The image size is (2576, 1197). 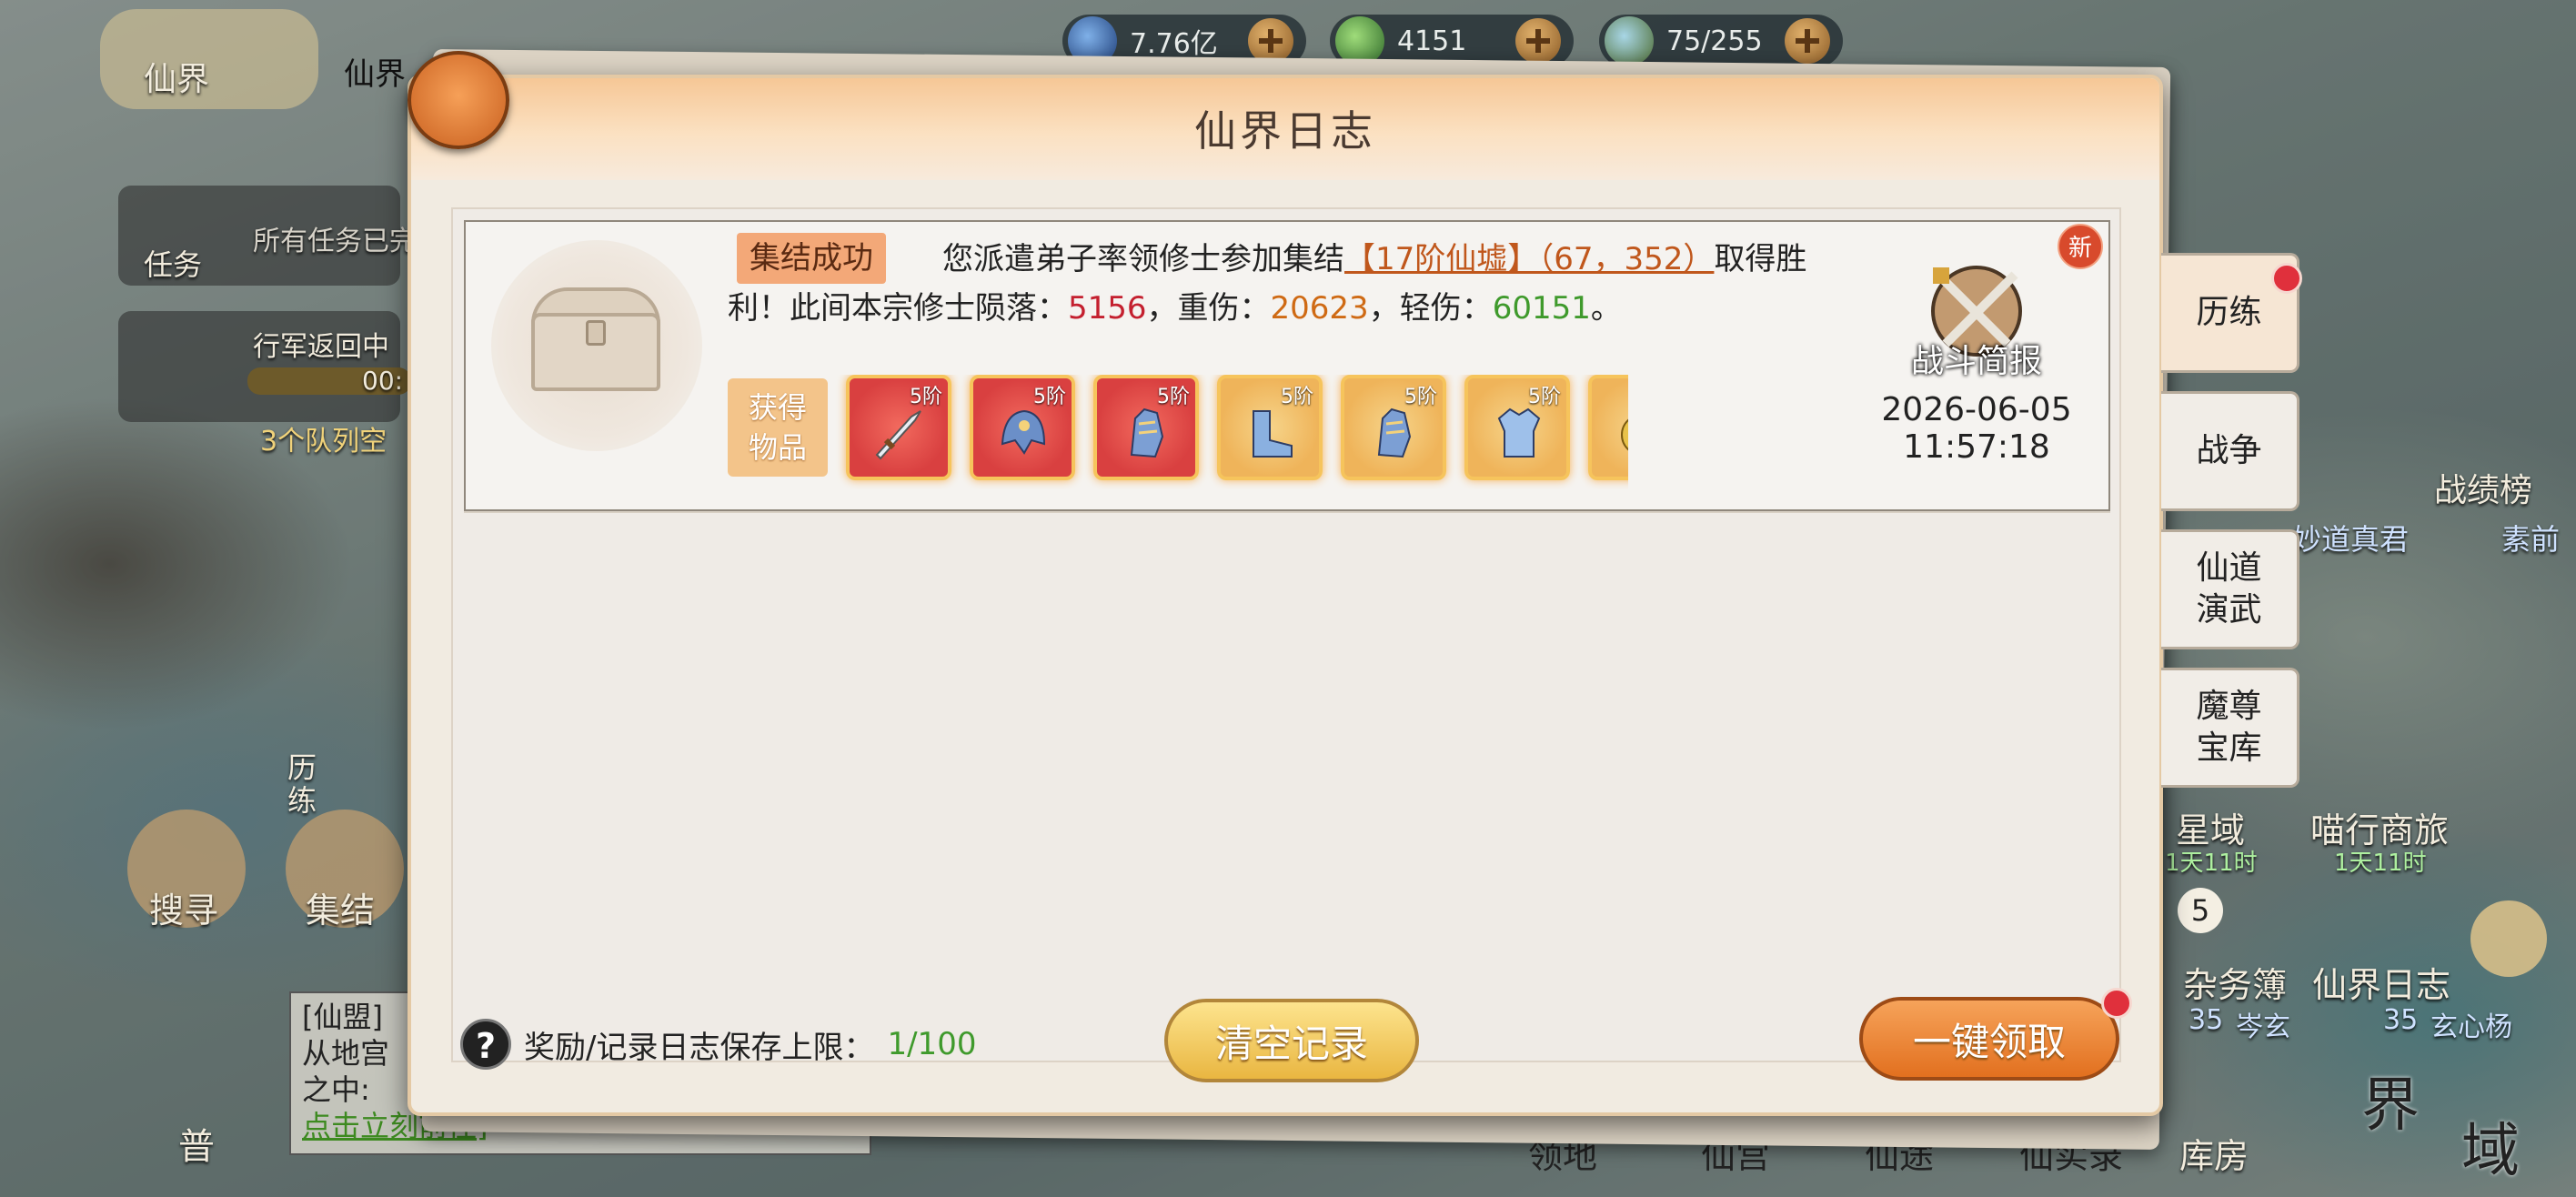 What do you see at coordinates (2116, 1003) in the screenshot?
I see `claim-notification-dot` at bounding box center [2116, 1003].